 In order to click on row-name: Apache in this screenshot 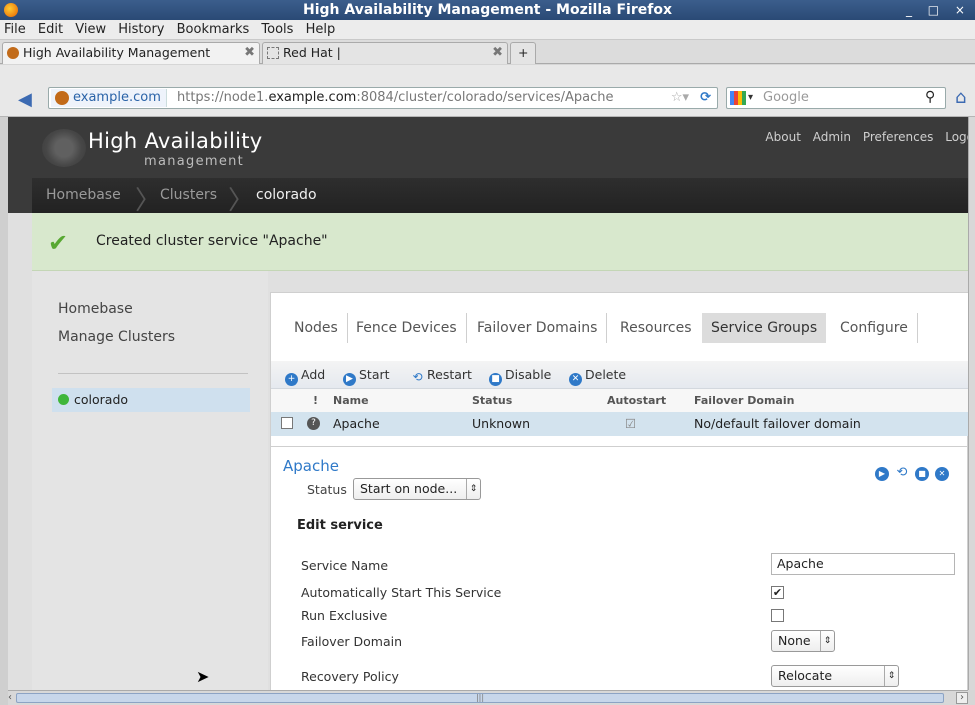, I will do `click(356, 423)`.